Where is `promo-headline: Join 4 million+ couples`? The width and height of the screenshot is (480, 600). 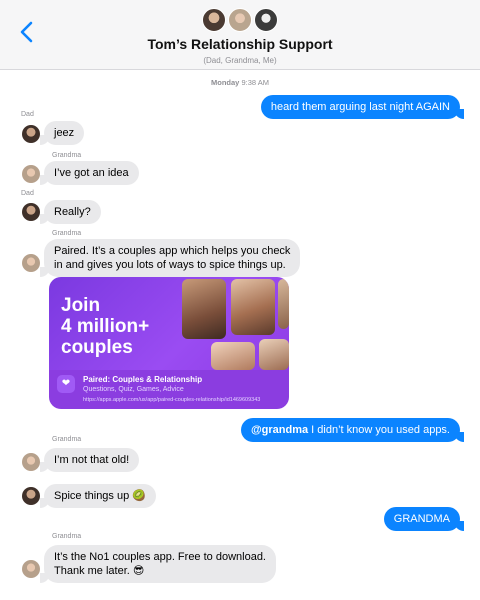 promo-headline: Join 4 million+ couples is located at coordinates (105, 326).